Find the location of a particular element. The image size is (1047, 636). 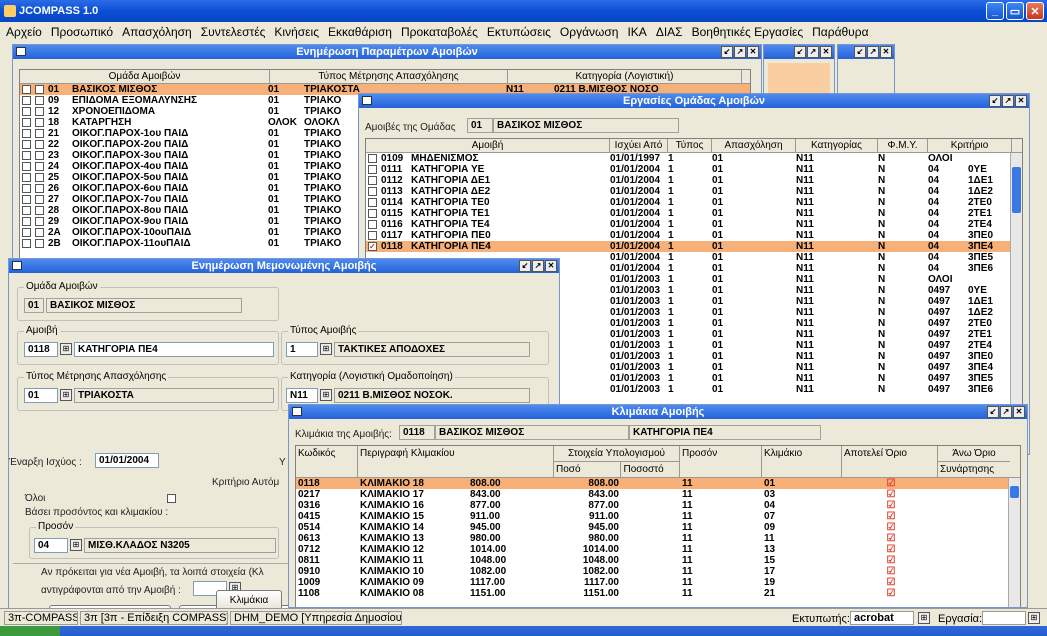

table-row: 0514 ΚΛΙΜΑΚΙΟ 14 945.00 945.00 11 09 ☑ is located at coordinates (658, 527).